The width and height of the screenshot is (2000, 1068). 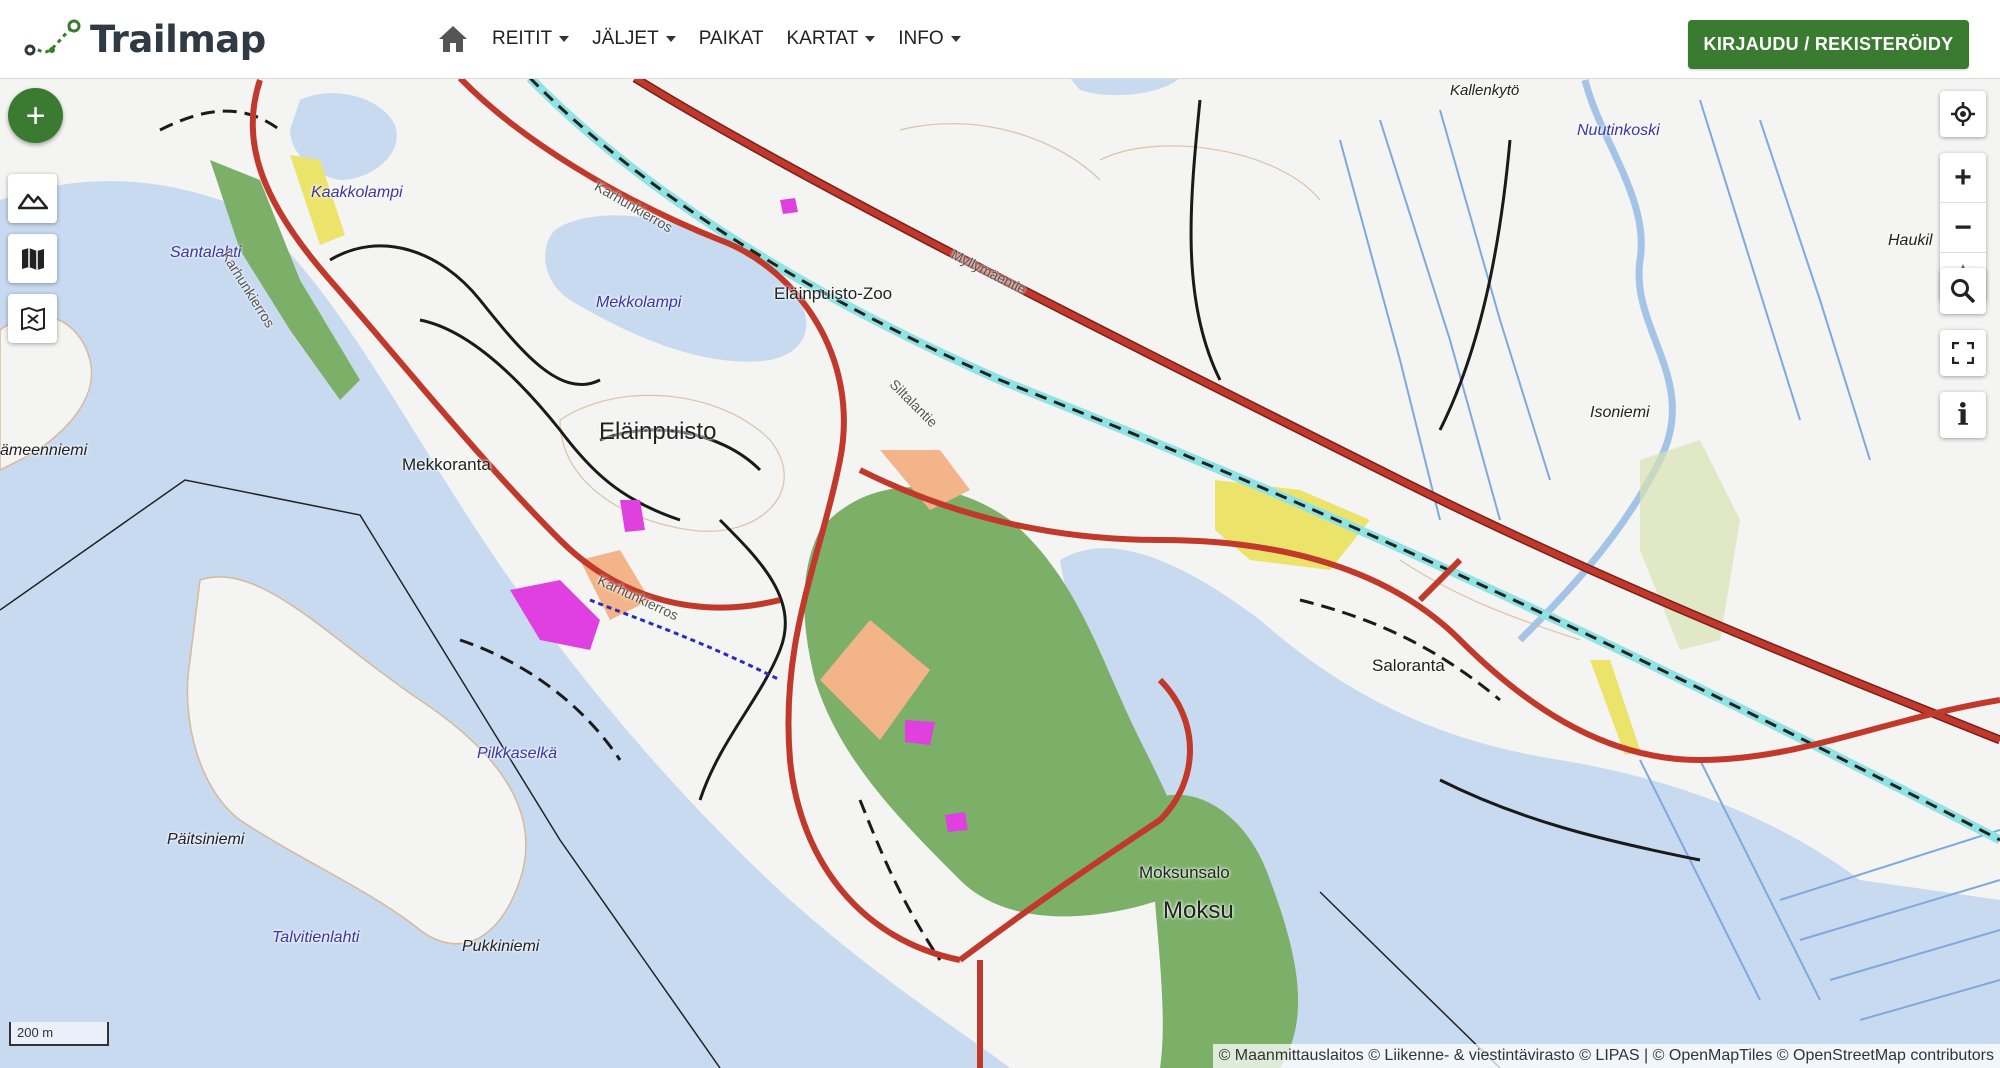 What do you see at coordinates (1620, 412) in the screenshot?
I see `label-isoniemi: Isoniemi` at bounding box center [1620, 412].